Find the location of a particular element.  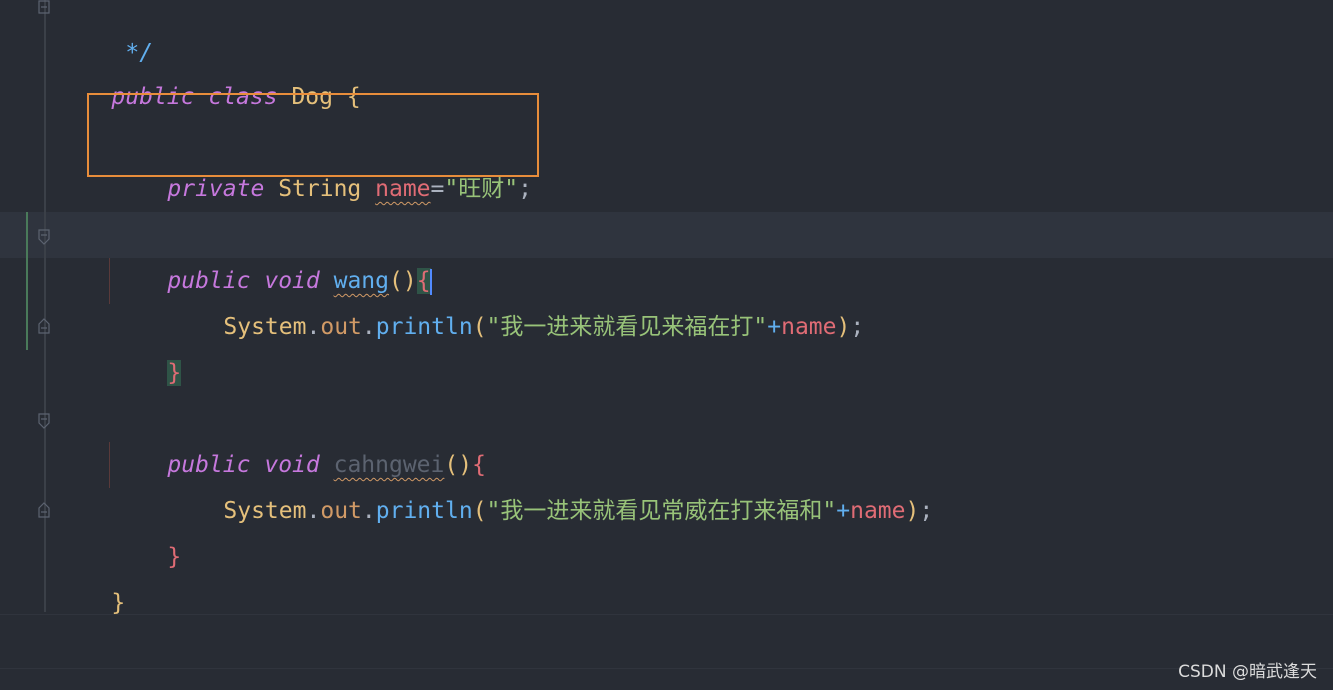

code-line-method-wang: public void wang(){ is located at coordinates (272, 253).